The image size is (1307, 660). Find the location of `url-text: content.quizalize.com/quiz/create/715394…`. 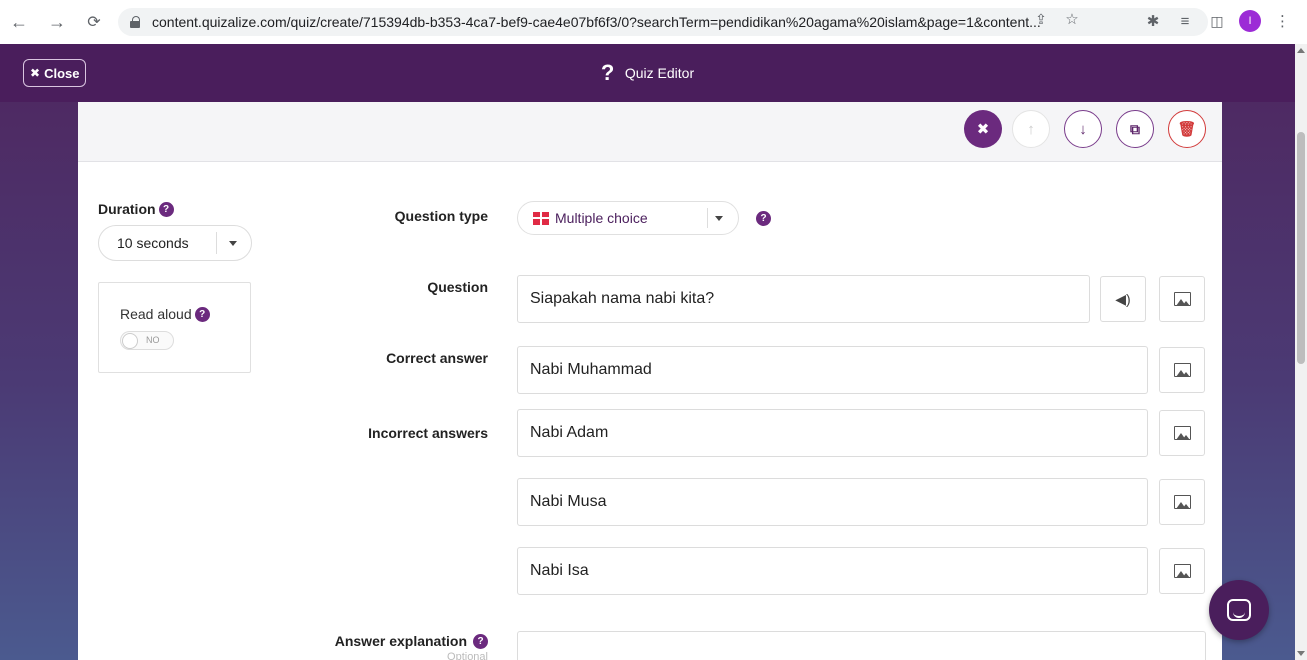

url-text: content.quizalize.com/quiz/create/715394… is located at coordinates (617, 22).